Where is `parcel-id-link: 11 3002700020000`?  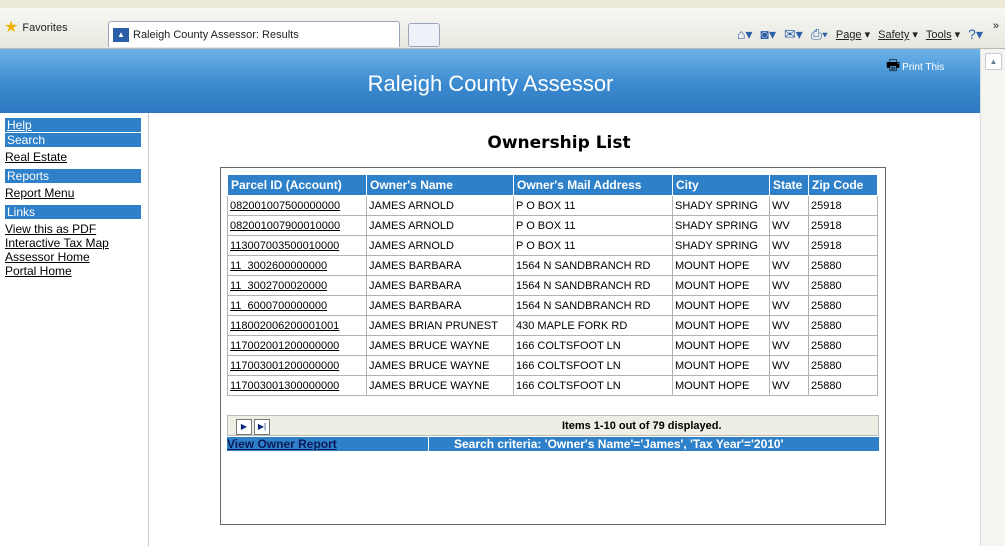
parcel-id-link: 11 3002700020000 is located at coordinates (297, 285).